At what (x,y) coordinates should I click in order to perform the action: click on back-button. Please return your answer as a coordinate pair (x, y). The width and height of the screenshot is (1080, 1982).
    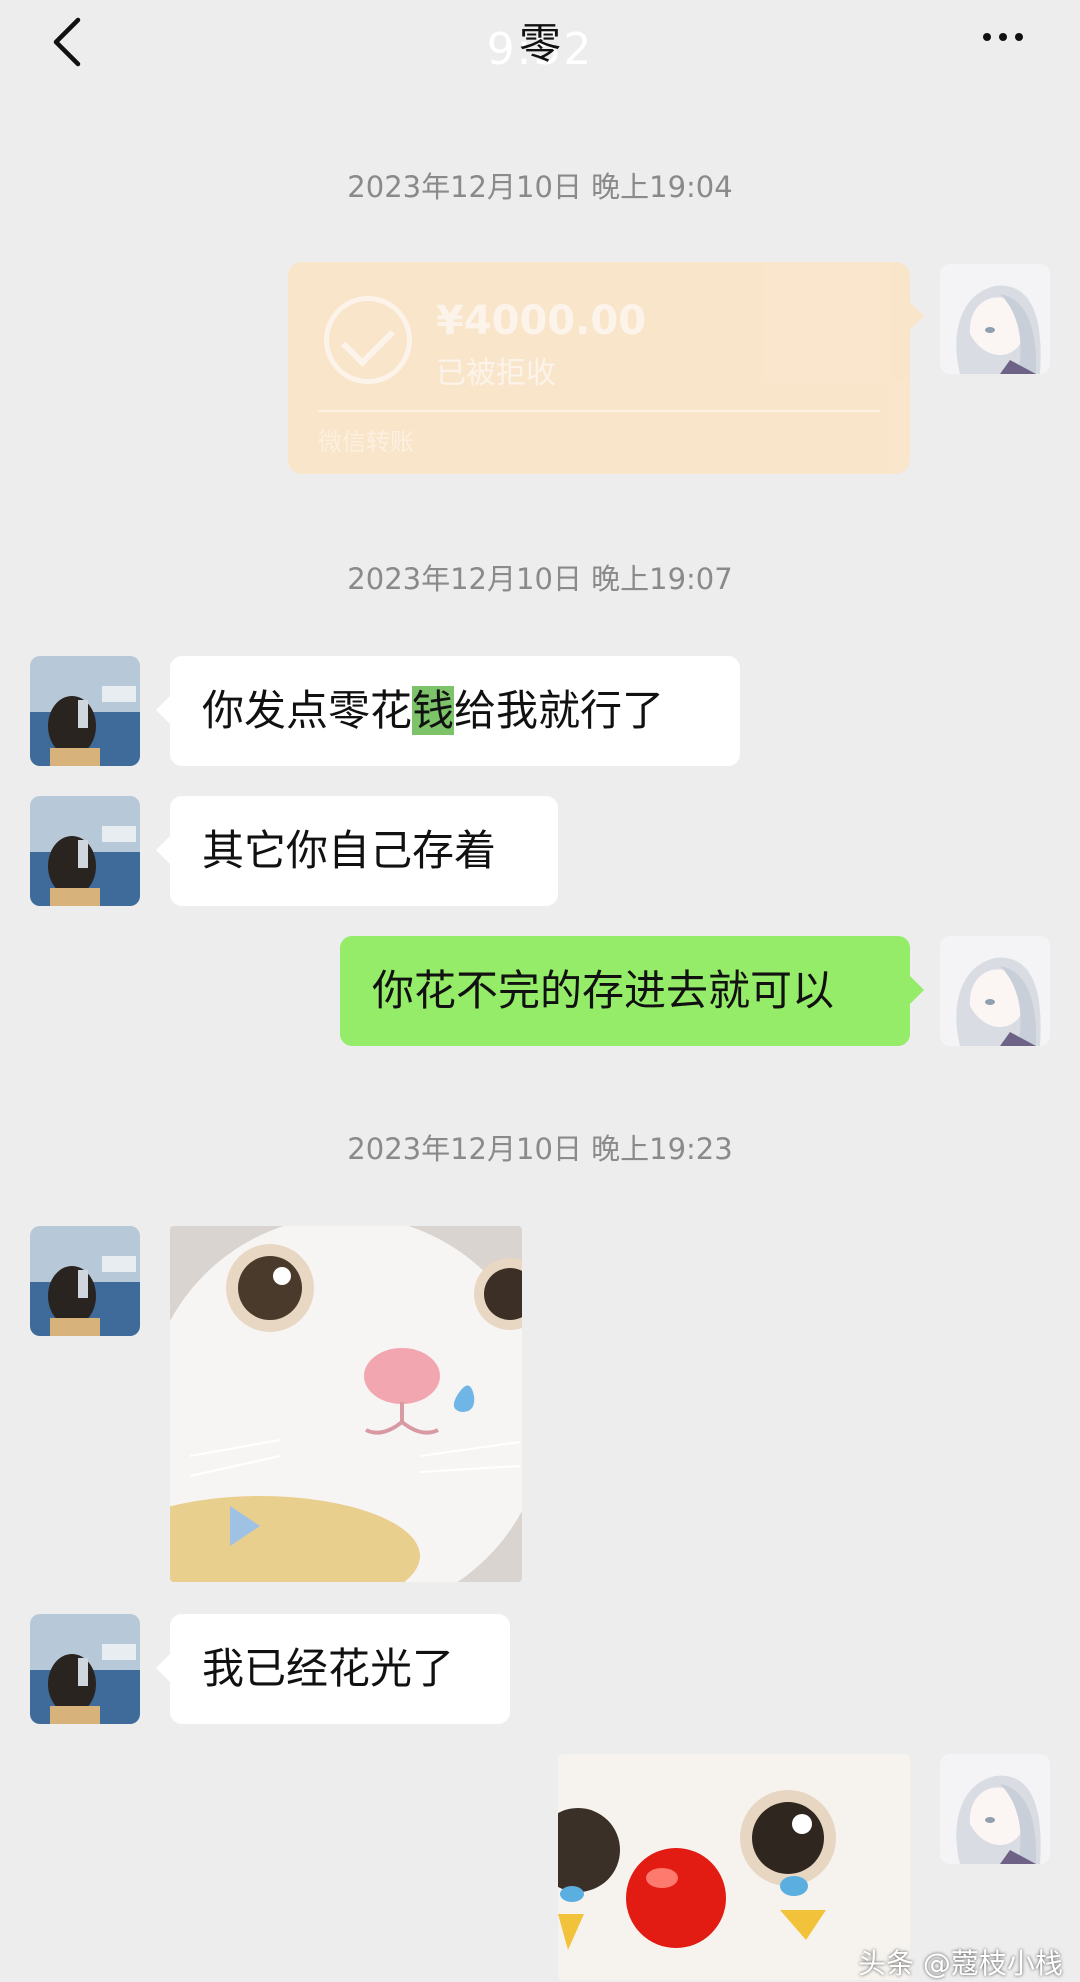
    Looking at the image, I should click on (68, 42).